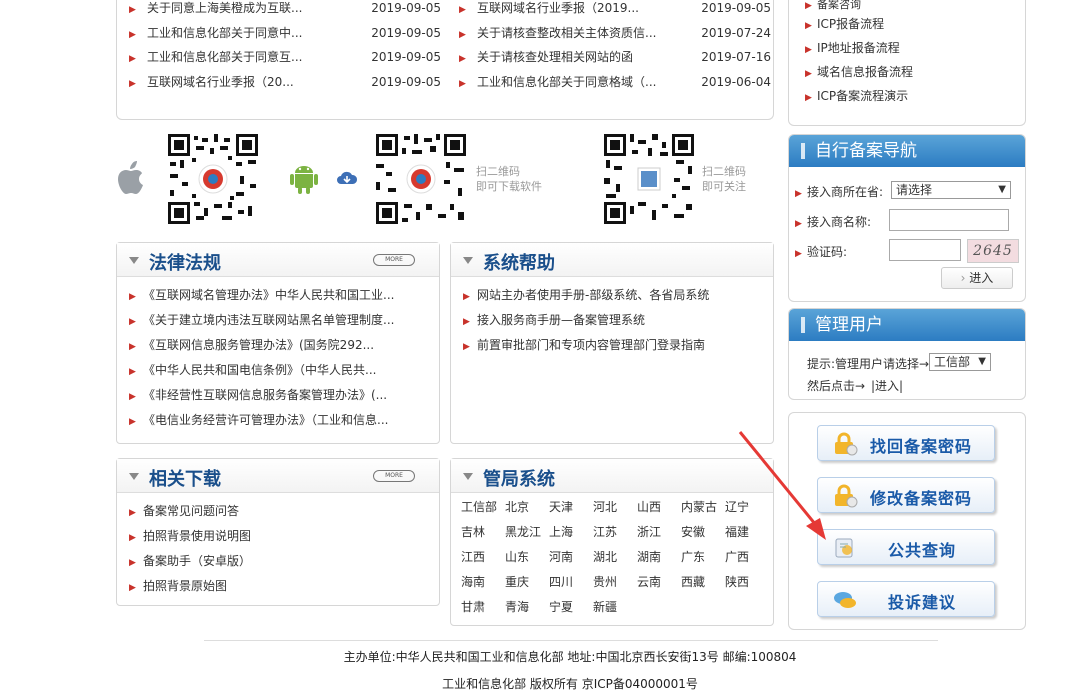 The width and height of the screenshot is (1080, 694). I want to click on bureau-city-link: 浙江, so click(659, 532).